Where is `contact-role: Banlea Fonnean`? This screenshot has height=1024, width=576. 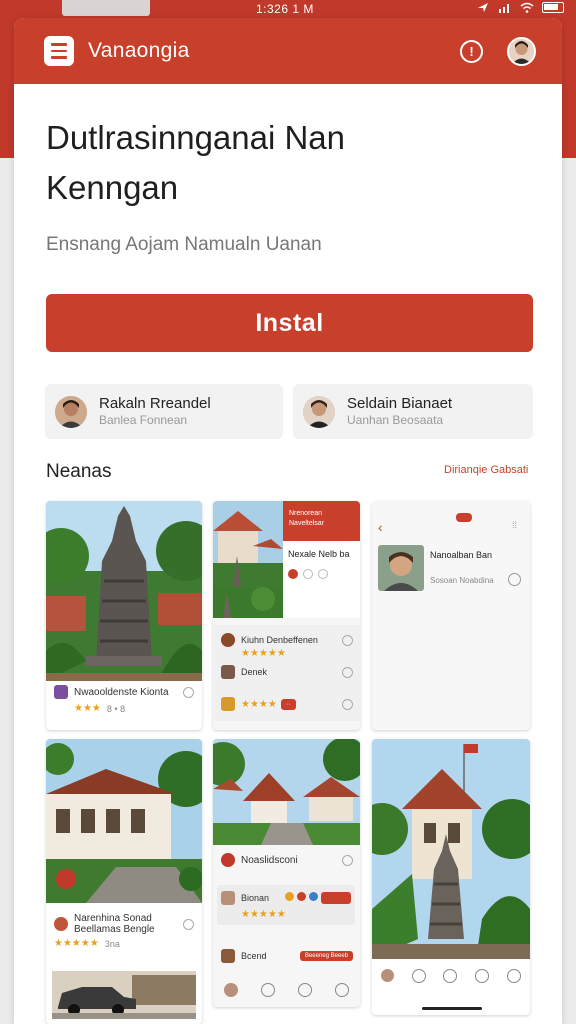
contact-role: Banlea Fonnean is located at coordinates (143, 420).